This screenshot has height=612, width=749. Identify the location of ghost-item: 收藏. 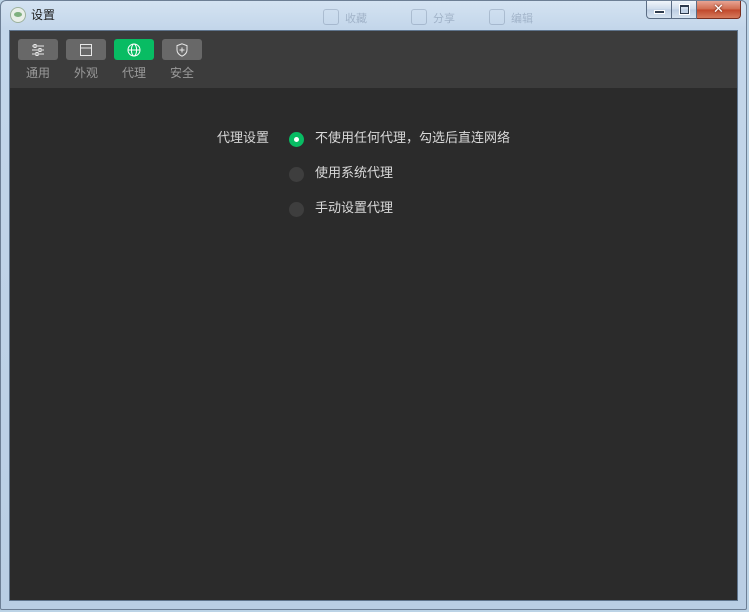
(345, 17).